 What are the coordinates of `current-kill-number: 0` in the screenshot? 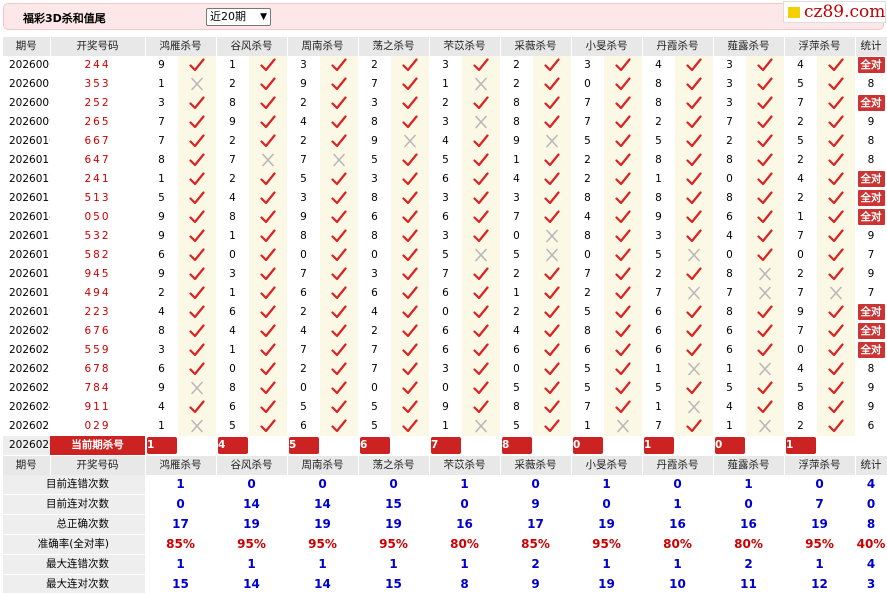 It's located at (588, 445).